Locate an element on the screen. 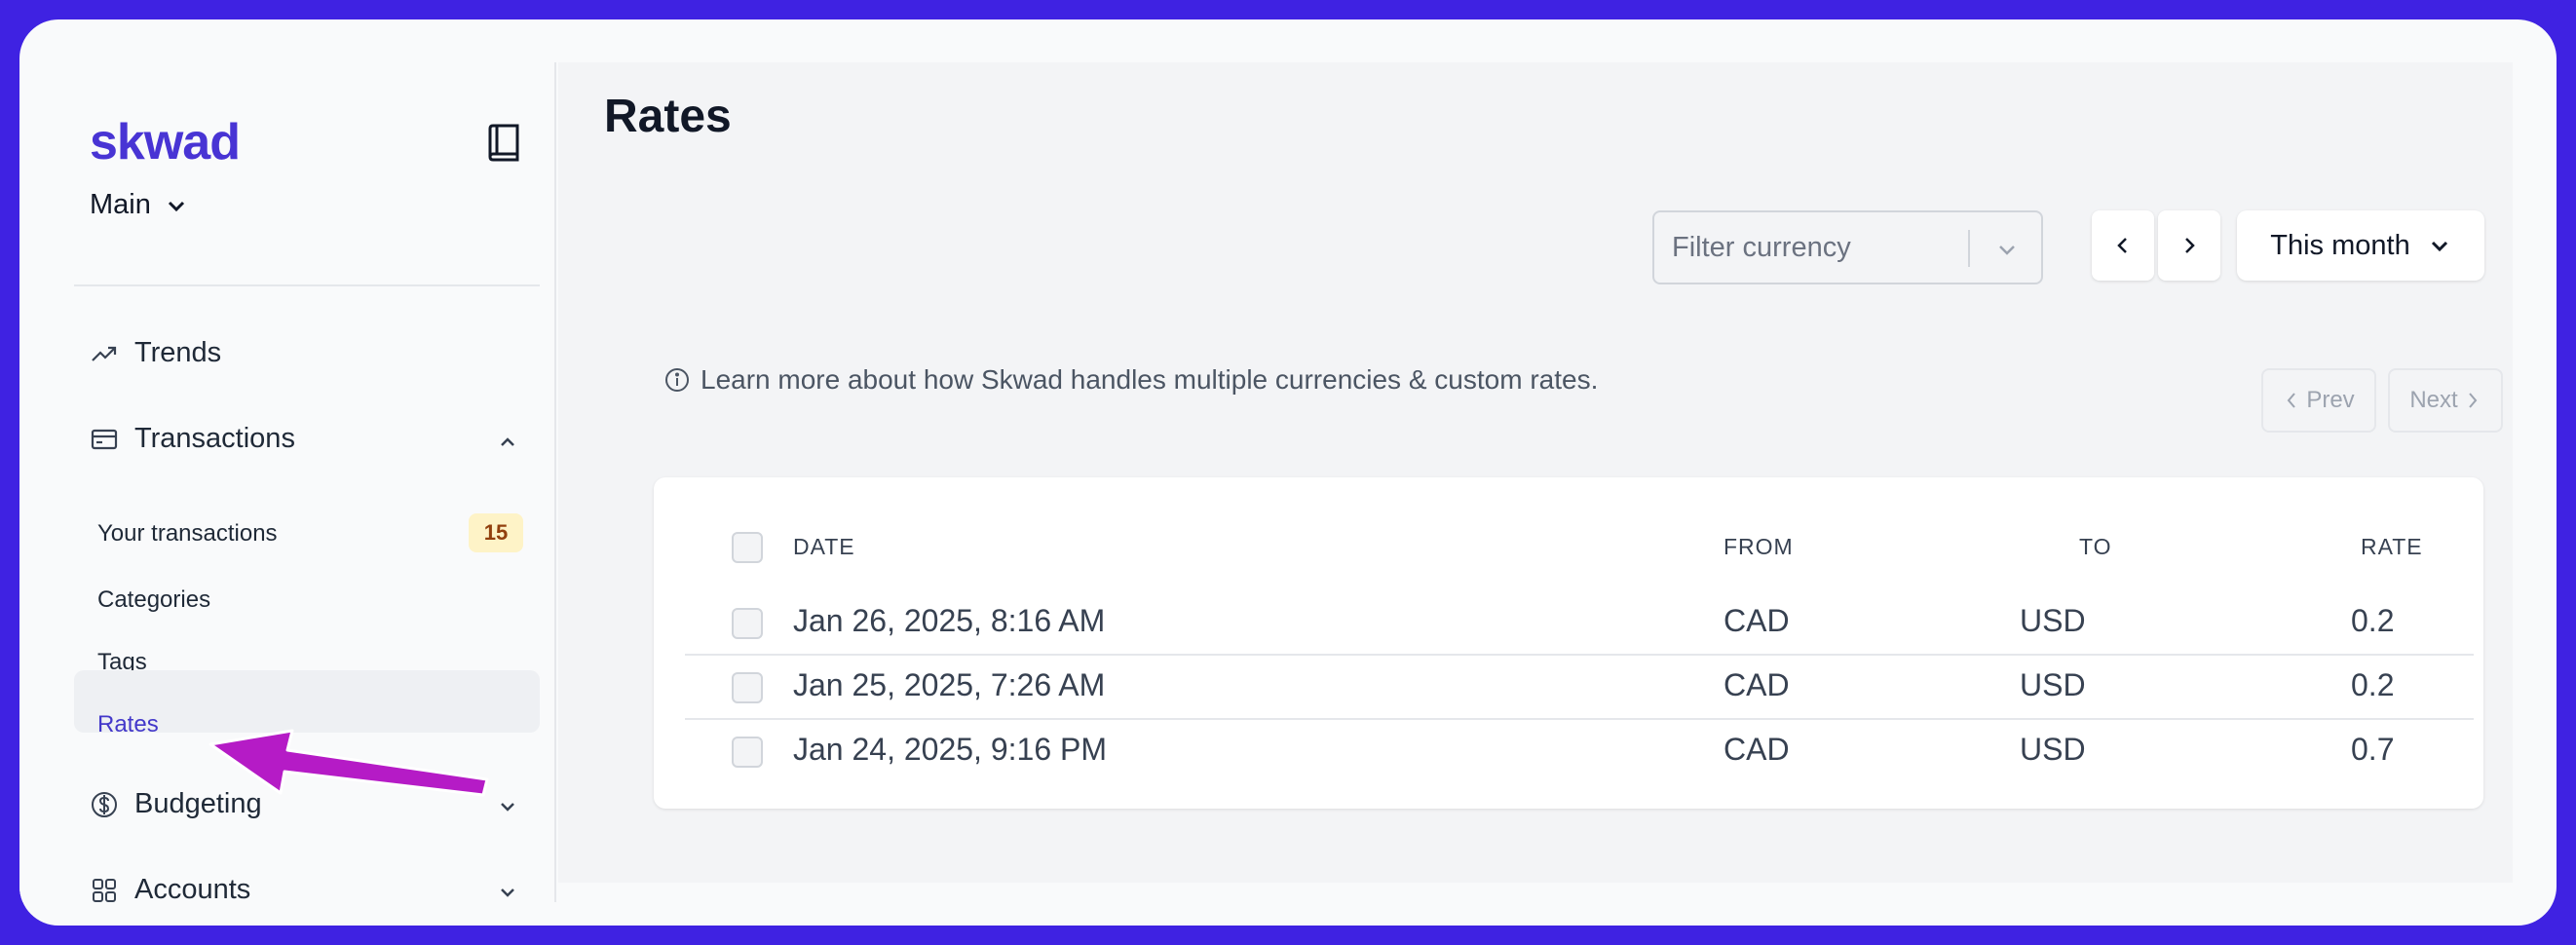 The height and width of the screenshot is (945, 2576). dollar-circle-icon is located at coordinates (104, 804).